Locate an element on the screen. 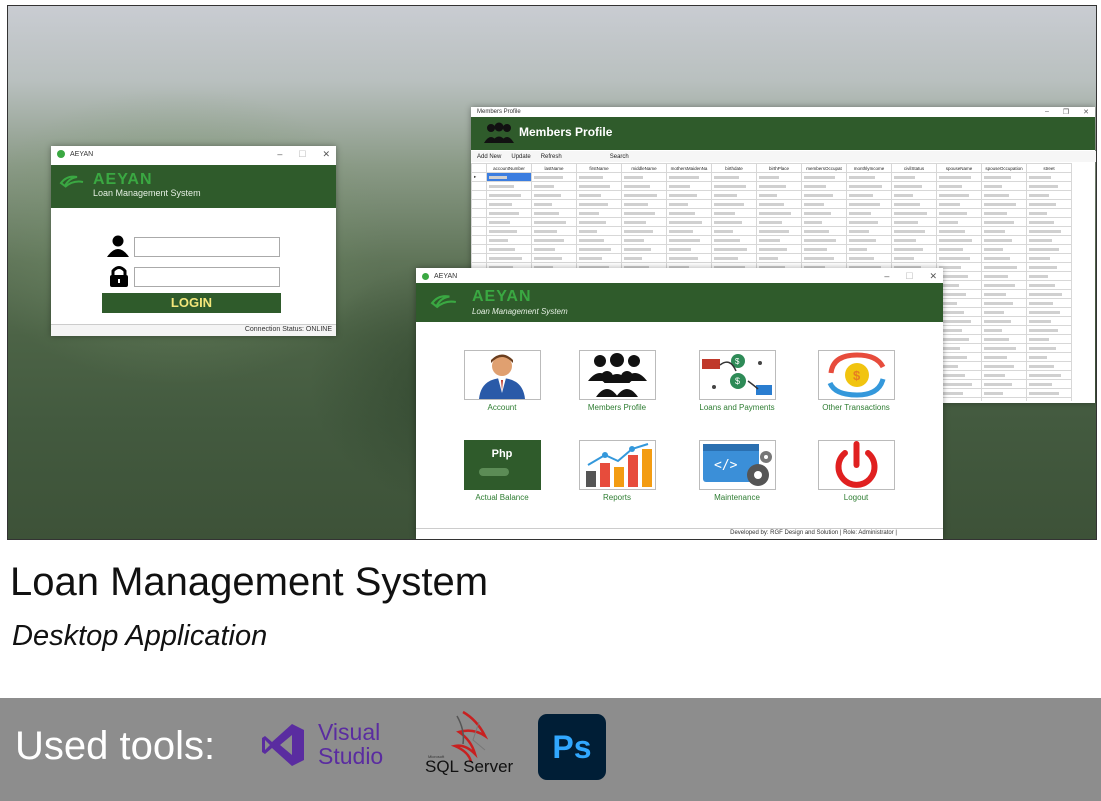  grid-column-header: street is located at coordinates (1049, 168).